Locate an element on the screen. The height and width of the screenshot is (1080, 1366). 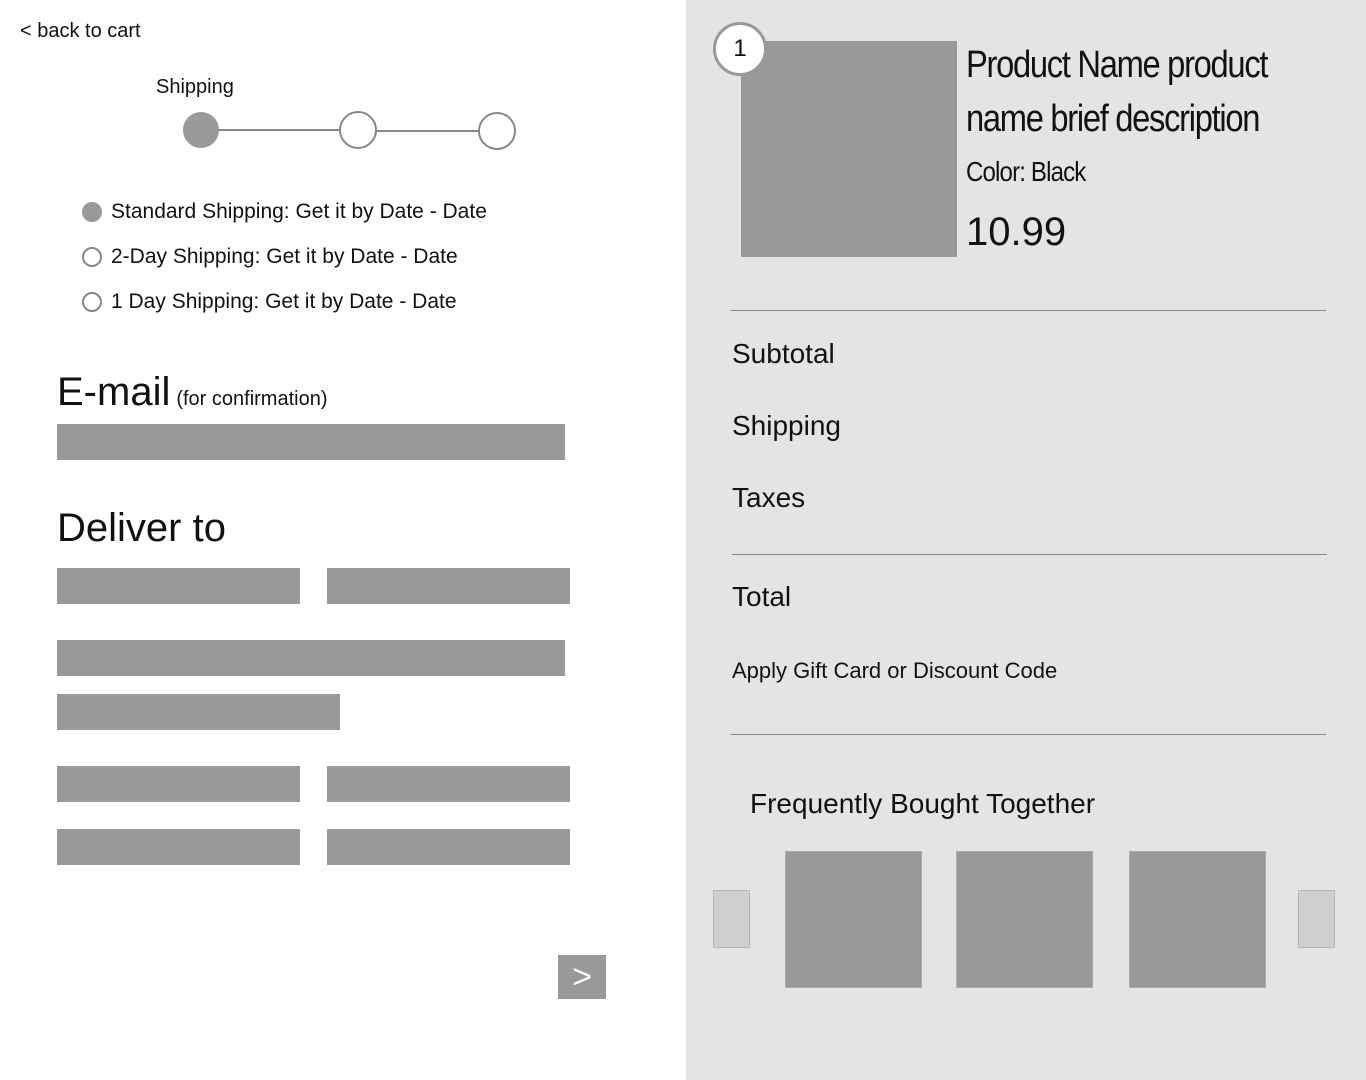
last-name-field is located at coordinates (448, 586).